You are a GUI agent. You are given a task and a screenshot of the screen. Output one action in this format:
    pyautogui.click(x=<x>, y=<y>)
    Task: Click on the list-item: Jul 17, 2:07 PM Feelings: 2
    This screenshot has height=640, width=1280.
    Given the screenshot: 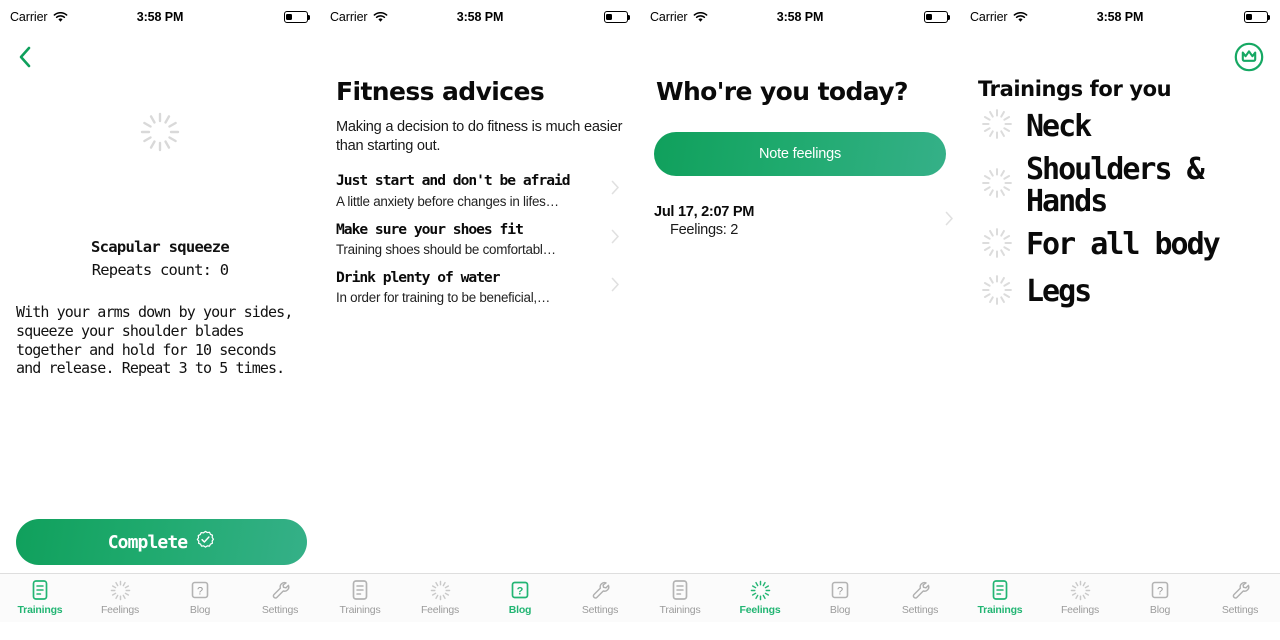 What is the action you would take?
    pyautogui.click(x=800, y=221)
    